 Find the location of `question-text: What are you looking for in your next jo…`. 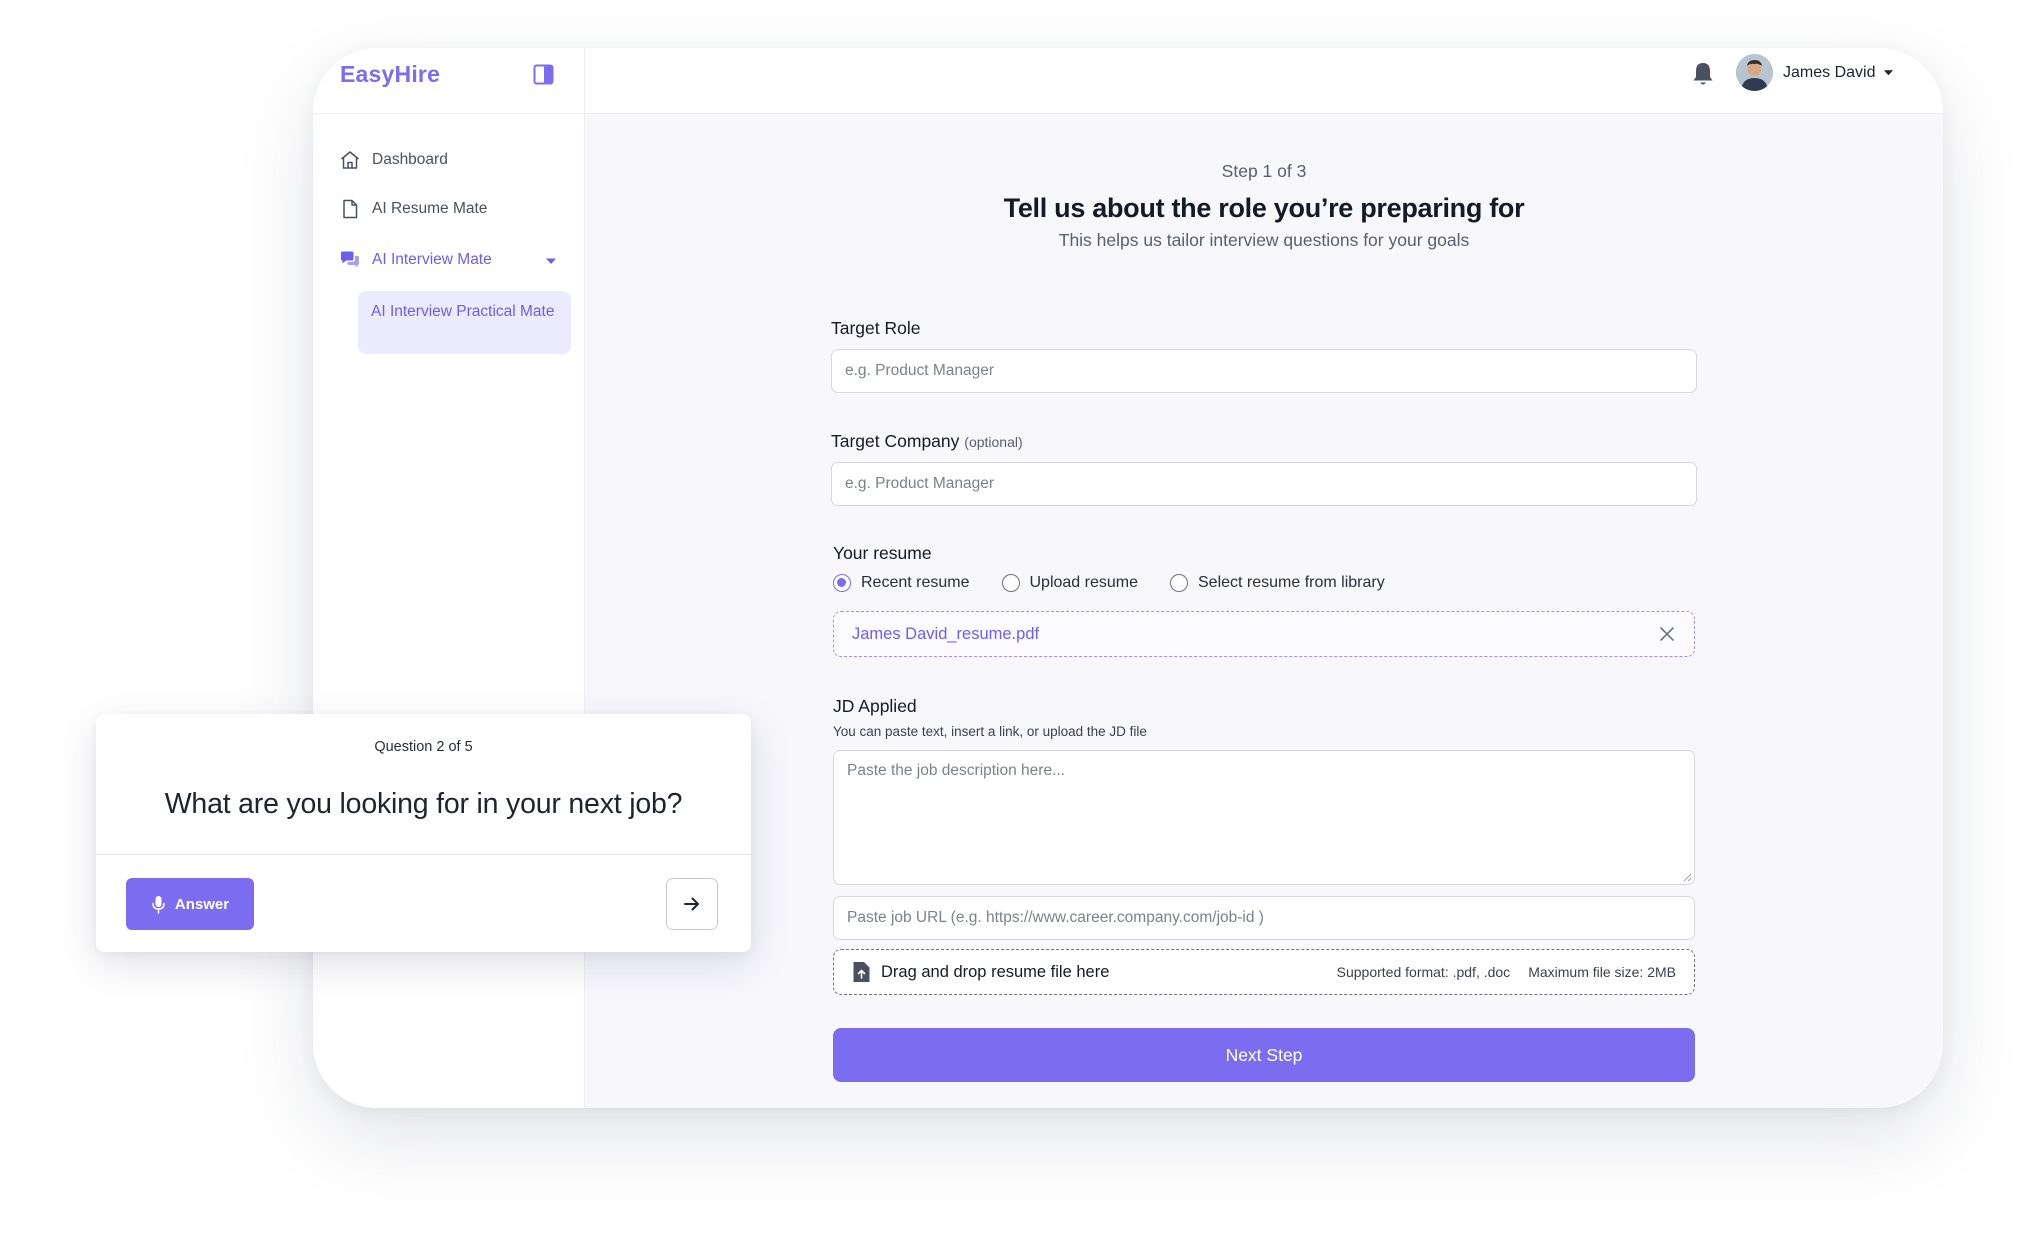

question-text: What are you looking for in your next jo… is located at coordinates (423, 804).